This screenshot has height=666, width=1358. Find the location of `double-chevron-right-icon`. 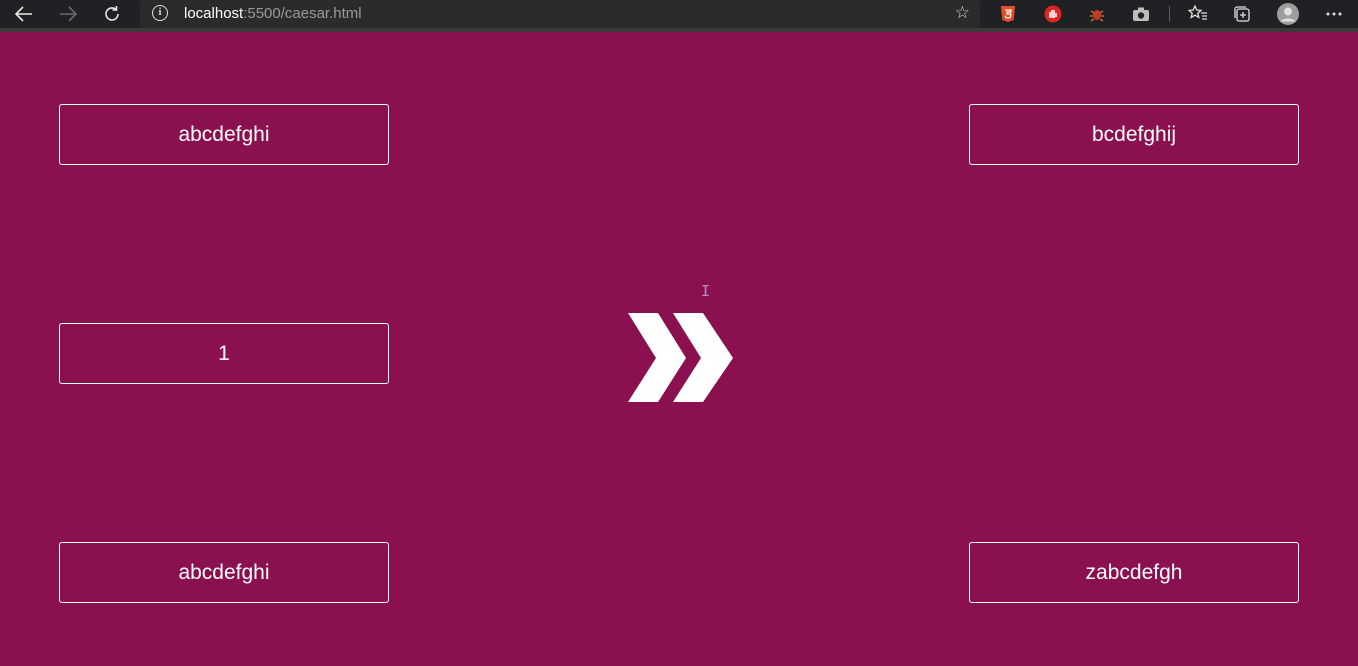

double-chevron-right-icon is located at coordinates (681, 358).